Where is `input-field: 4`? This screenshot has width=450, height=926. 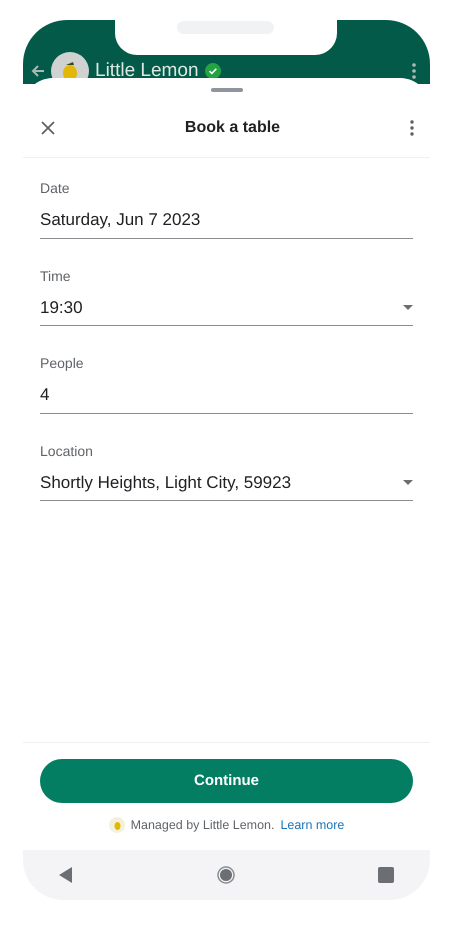
input-field: 4 is located at coordinates (226, 398).